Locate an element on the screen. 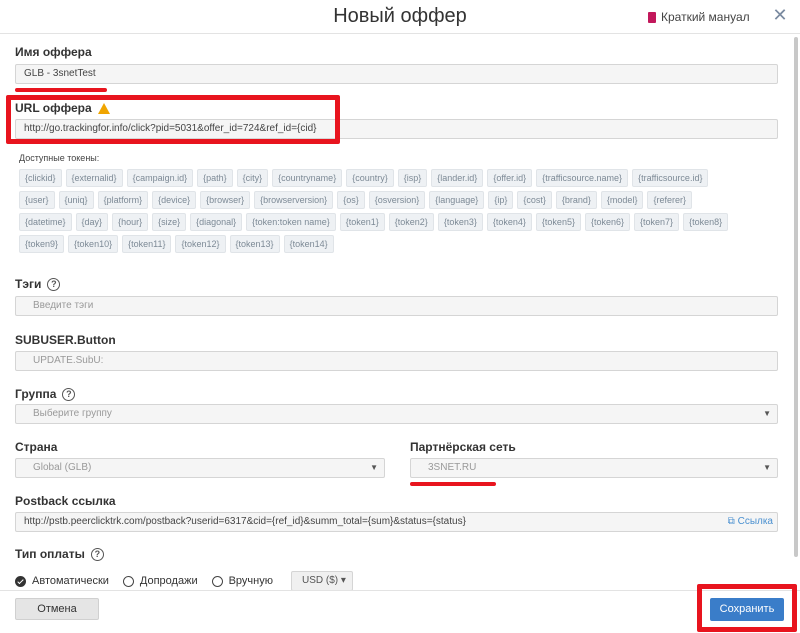 The image size is (800, 633). token-chip: {lander.id} is located at coordinates (457, 178).